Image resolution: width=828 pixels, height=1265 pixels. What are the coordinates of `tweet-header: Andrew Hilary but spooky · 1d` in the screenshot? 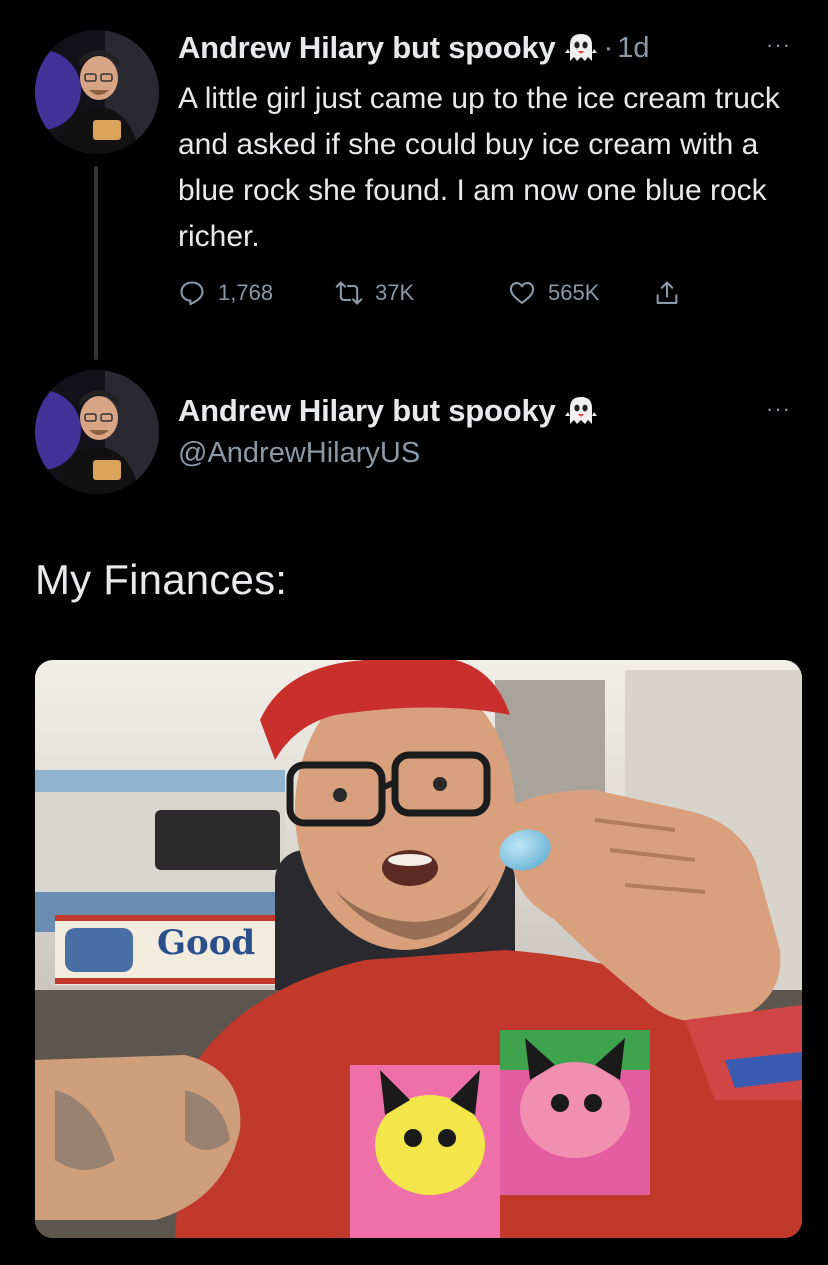 It's located at (414, 48).